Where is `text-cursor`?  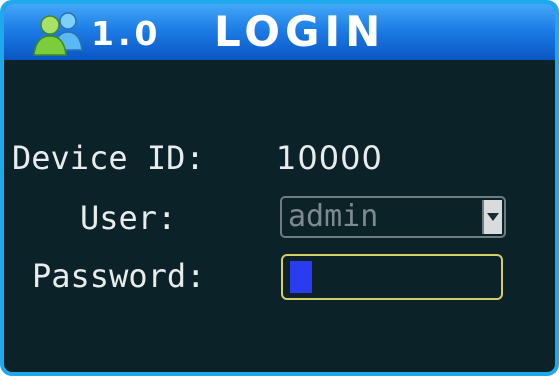
text-cursor is located at coordinates (301, 277).